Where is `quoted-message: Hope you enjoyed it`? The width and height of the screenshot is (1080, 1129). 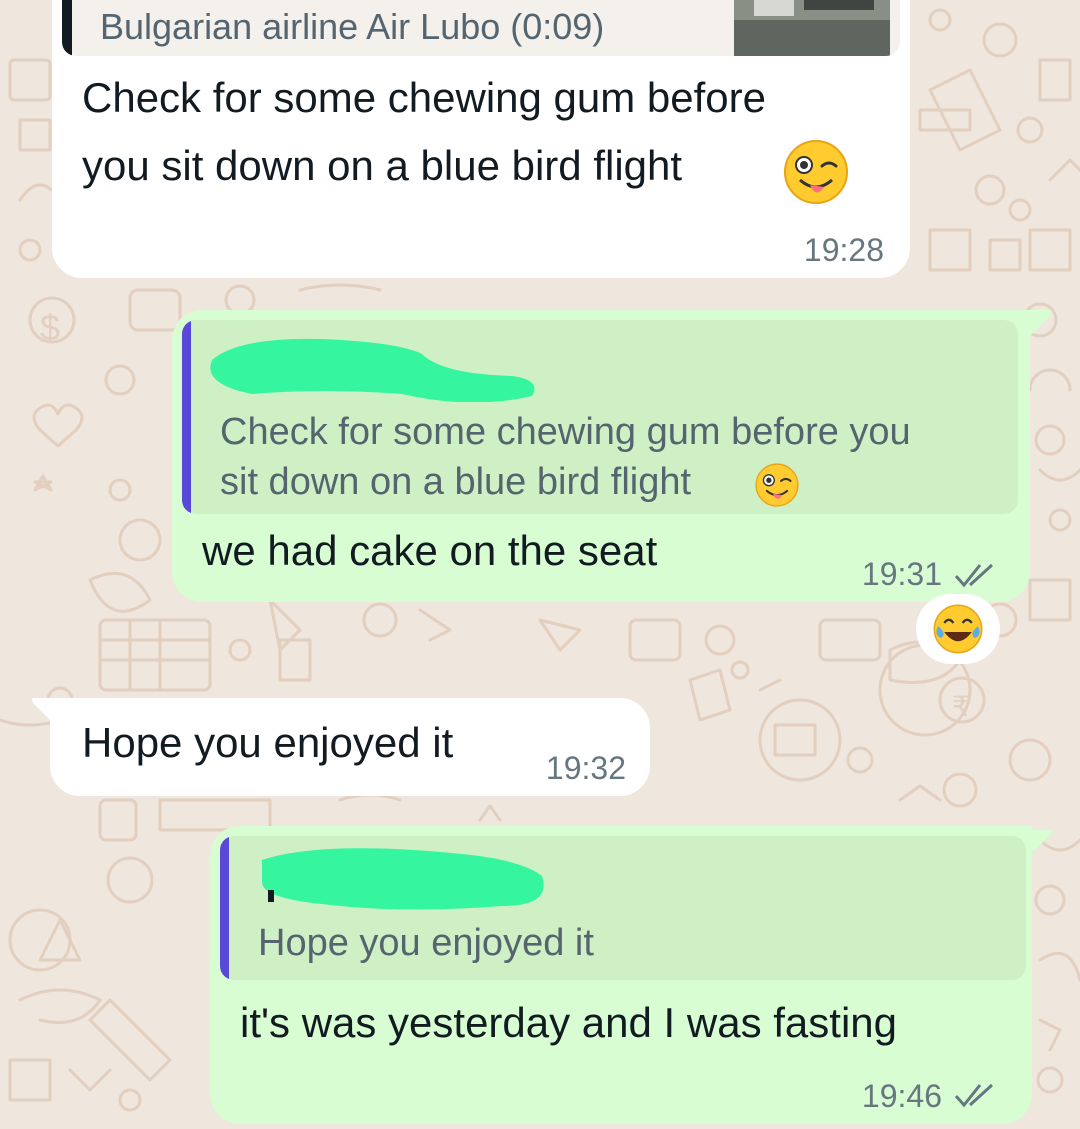
quoted-message: Hope you enjoyed it is located at coordinates (623, 908).